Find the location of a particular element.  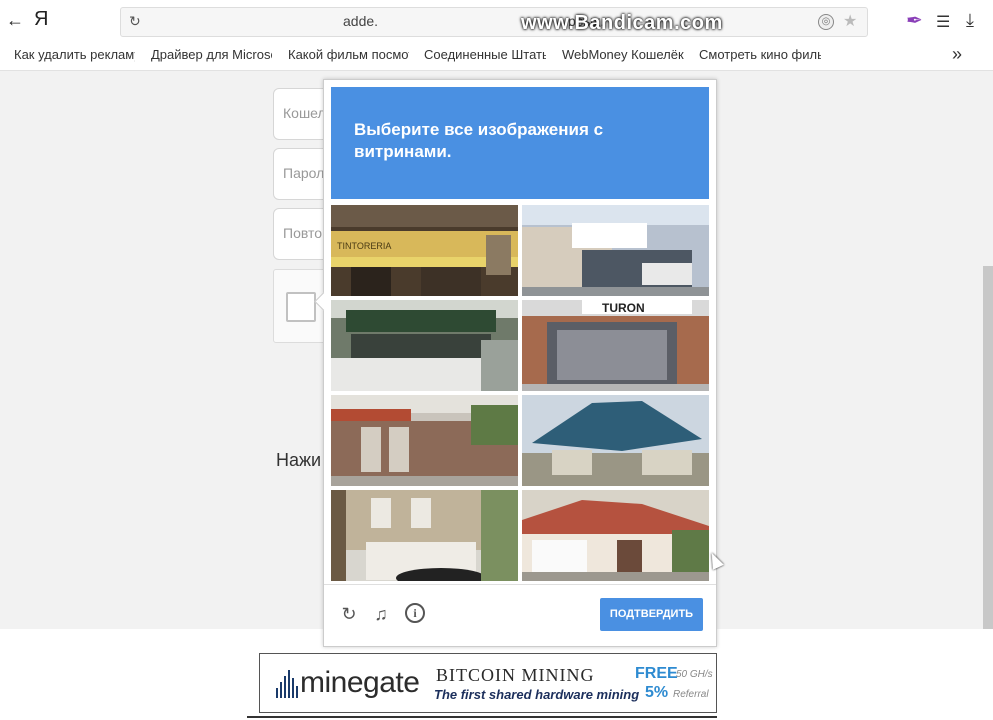

verify-button: ПОДТВЕРДИТЬ is located at coordinates (651, 614).